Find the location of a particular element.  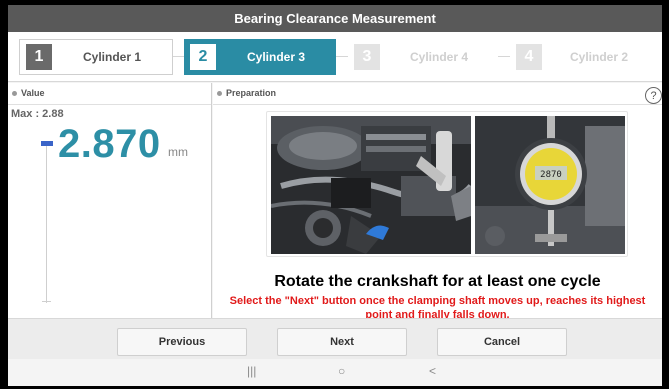

preparation-section-header: Preparation is located at coordinates (246, 93).